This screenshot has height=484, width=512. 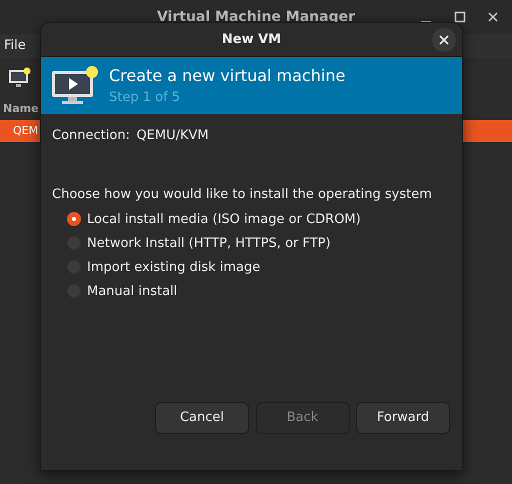 What do you see at coordinates (252, 39) in the screenshot?
I see `dialog-title: New VM` at bounding box center [252, 39].